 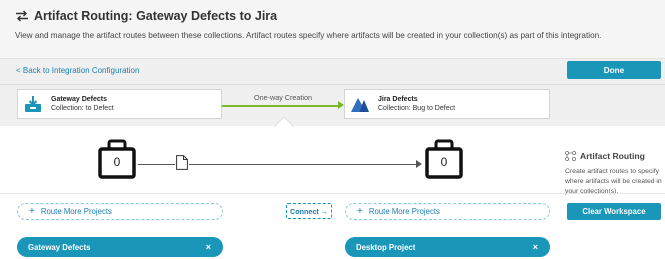 What do you see at coordinates (77, 70) in the screenshot?
I see `back-link: < Back to Integration Configuration` at bounding box center [77, 70].